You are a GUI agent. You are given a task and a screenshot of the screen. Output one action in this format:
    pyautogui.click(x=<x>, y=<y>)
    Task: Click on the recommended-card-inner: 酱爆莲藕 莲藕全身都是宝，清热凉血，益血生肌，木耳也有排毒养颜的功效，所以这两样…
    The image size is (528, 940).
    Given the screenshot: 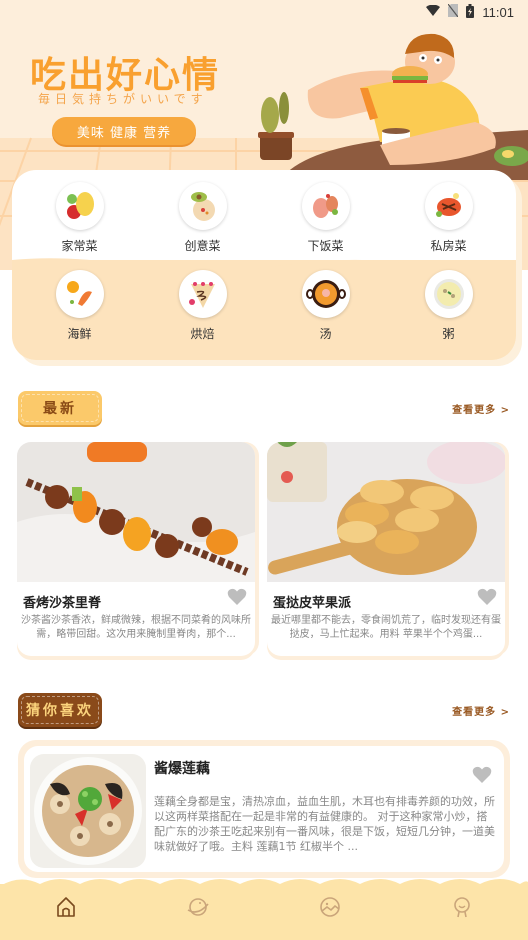 What is the action you would take?
    pyautogui.click(x=264, y=809)
    